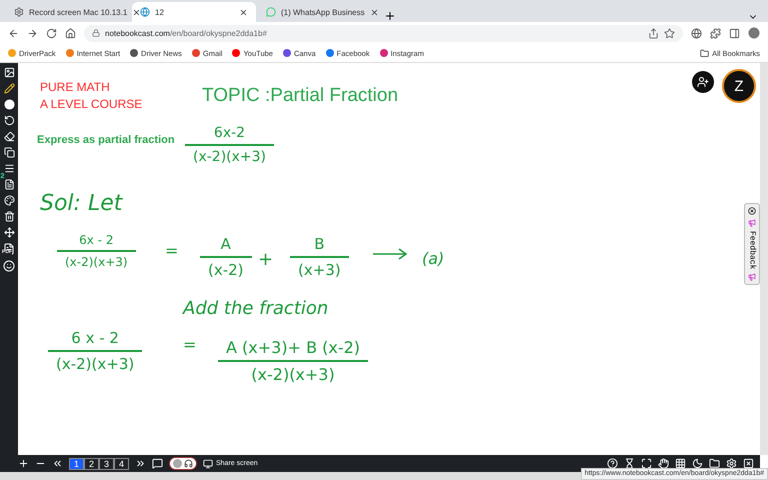 The height and width of the screenshot is (480, 768). What do you see at coordinates (752, 244) in the screenshot?
I see `feedback-tab: Feedback` at bounding box center [752, 244].